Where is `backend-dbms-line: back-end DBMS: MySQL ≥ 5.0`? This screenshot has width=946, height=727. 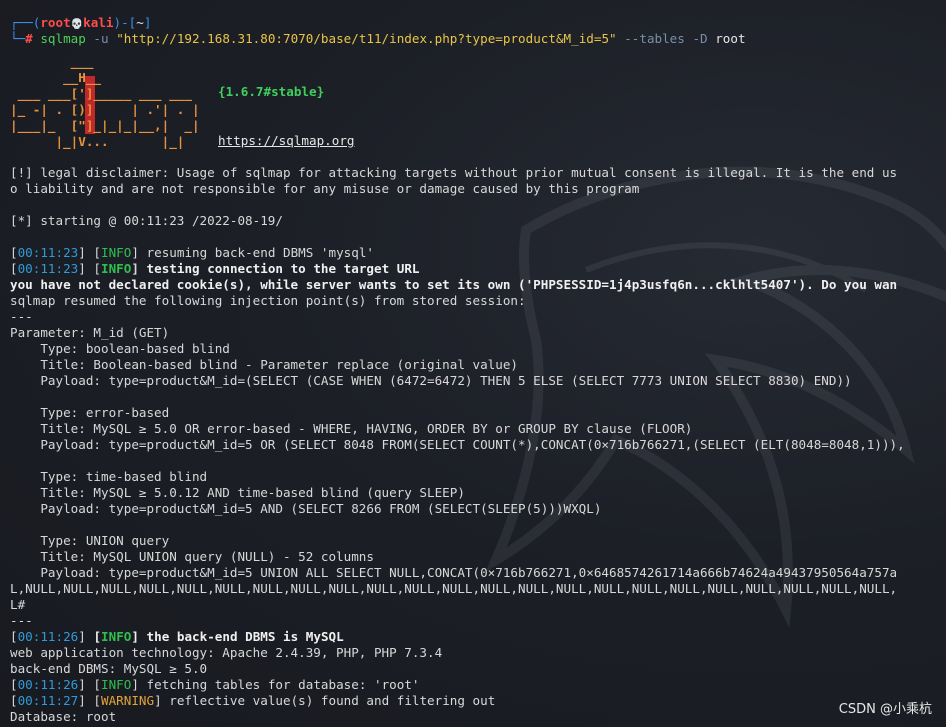
backend-dbms-line: back-end DBMS: MySQL ≥ 5.0 is located at coordinates (109, 668).